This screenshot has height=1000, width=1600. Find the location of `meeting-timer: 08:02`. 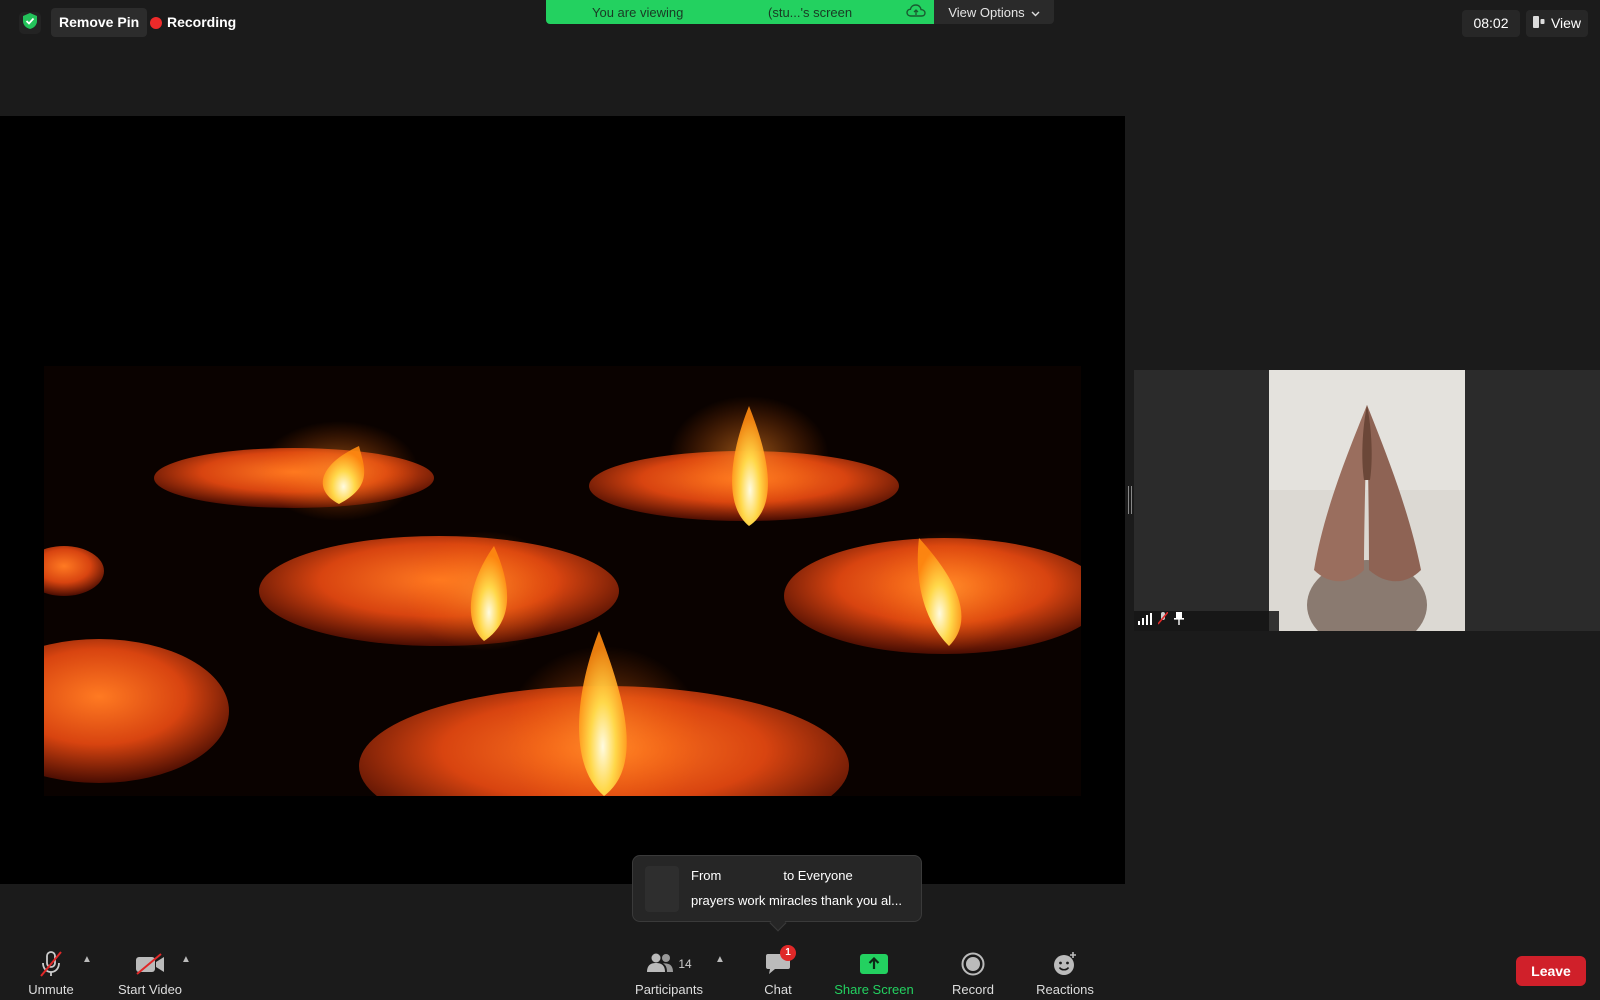

meeting-timer: 08:02 is located at coordinates (1491, 23).